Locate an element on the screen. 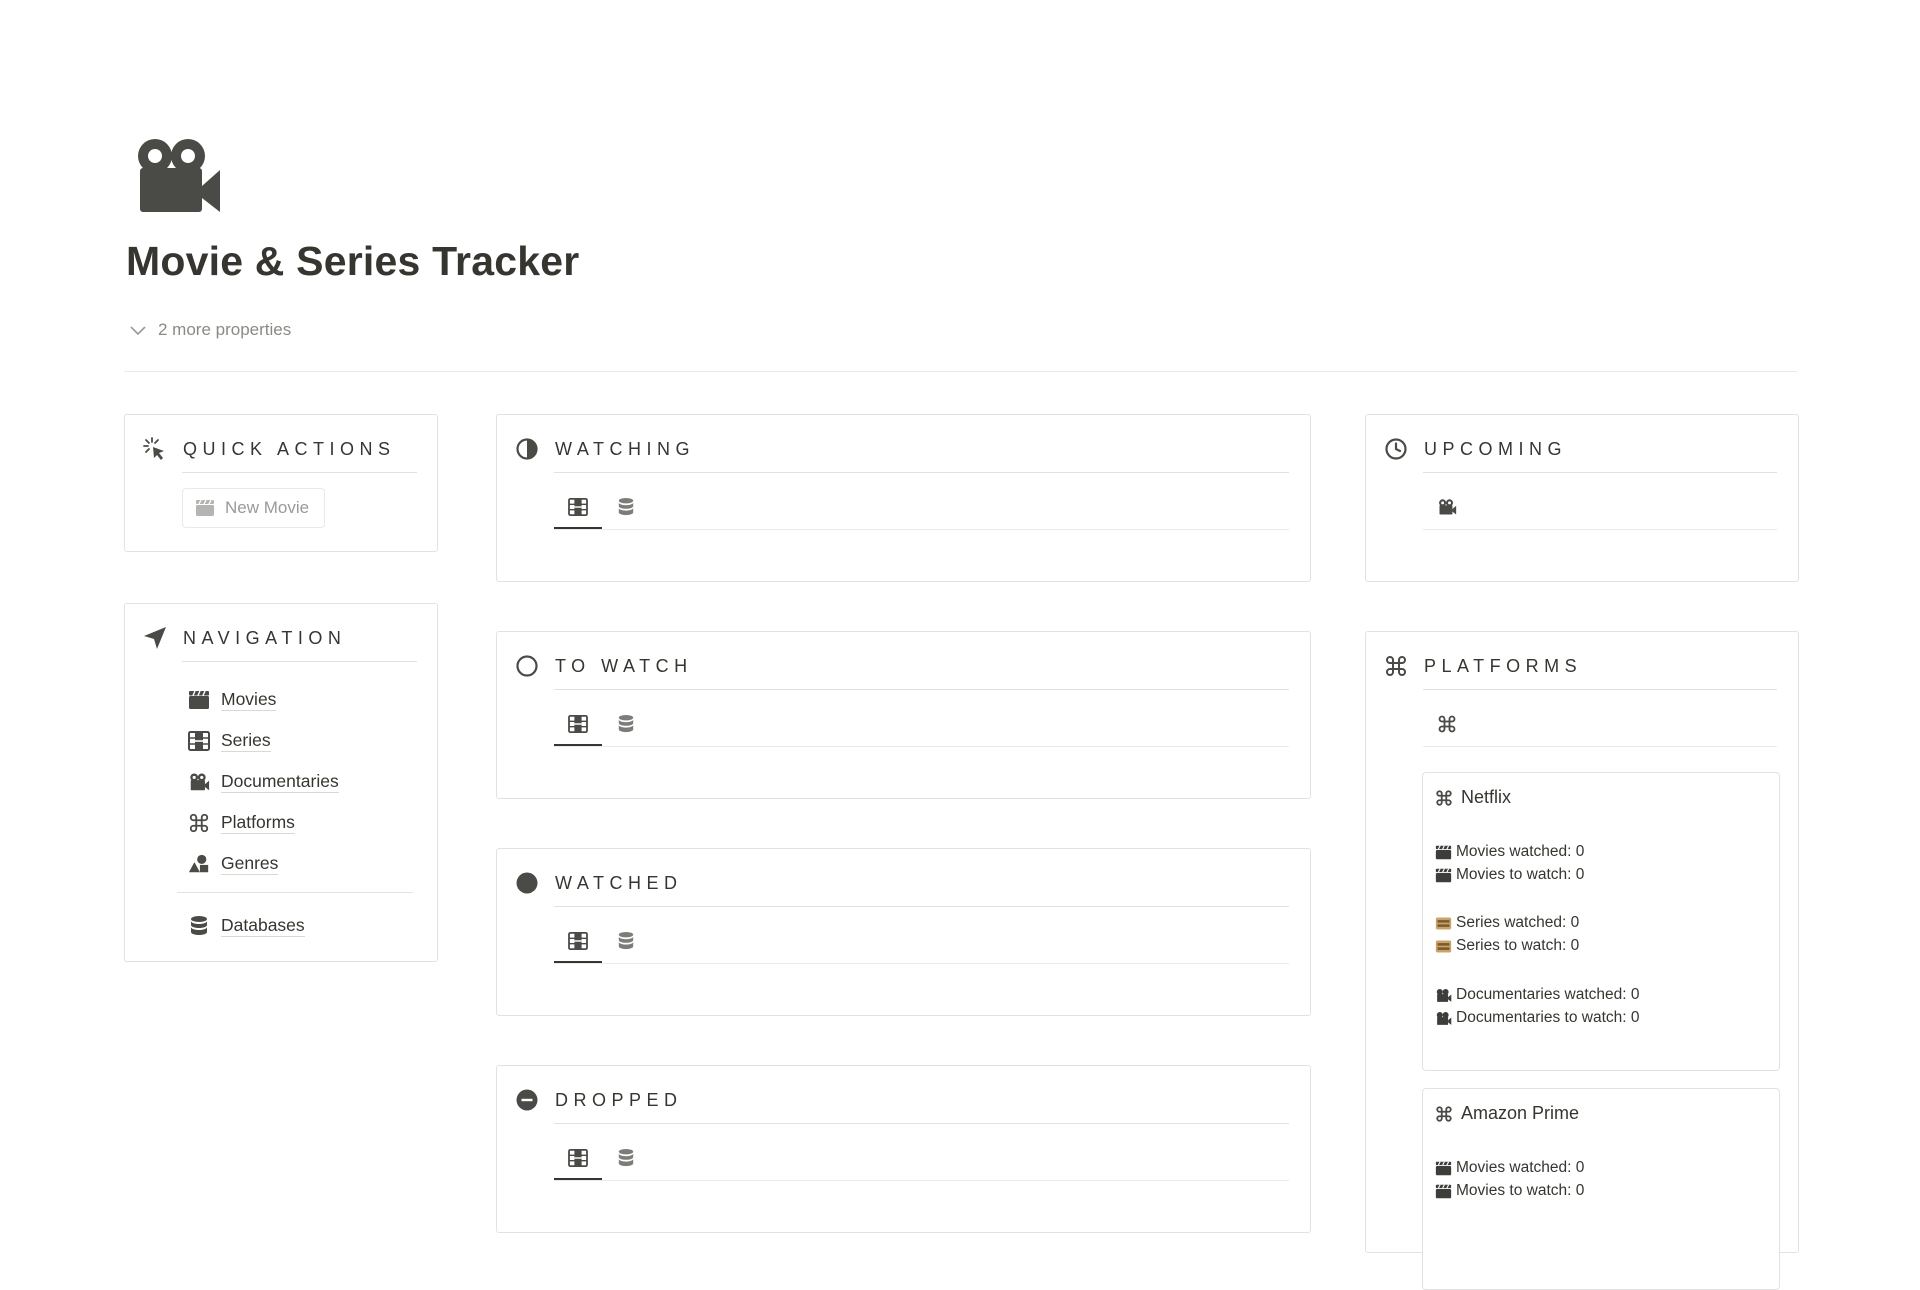 The height and width of the screenshot is (1290, 1920). nav-item-series: Series is located at coordinates (300, 740).